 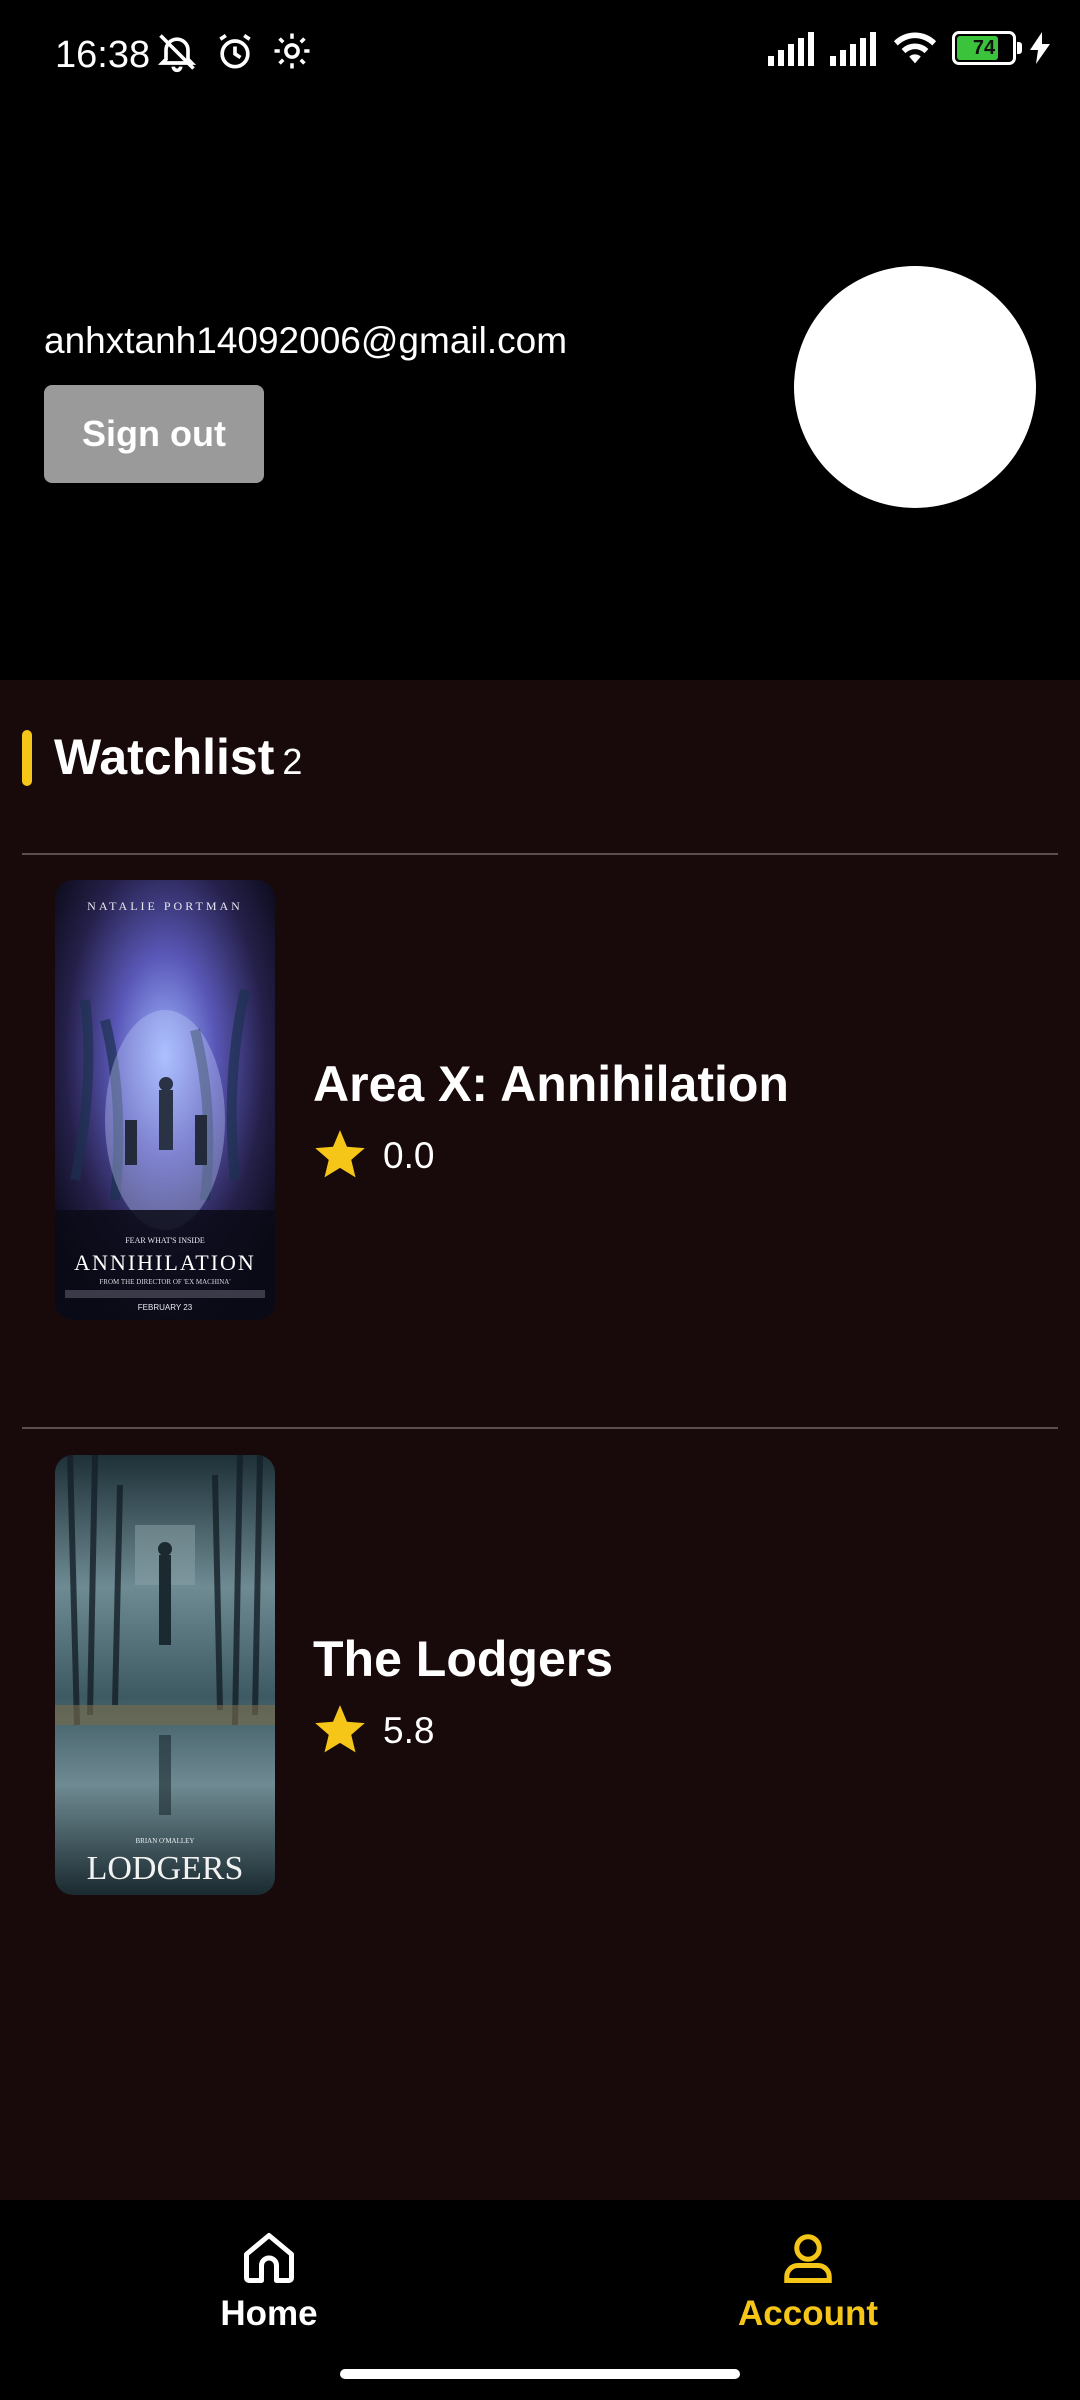 I want to click on battery-level: 74, so click(x=984, y=47).